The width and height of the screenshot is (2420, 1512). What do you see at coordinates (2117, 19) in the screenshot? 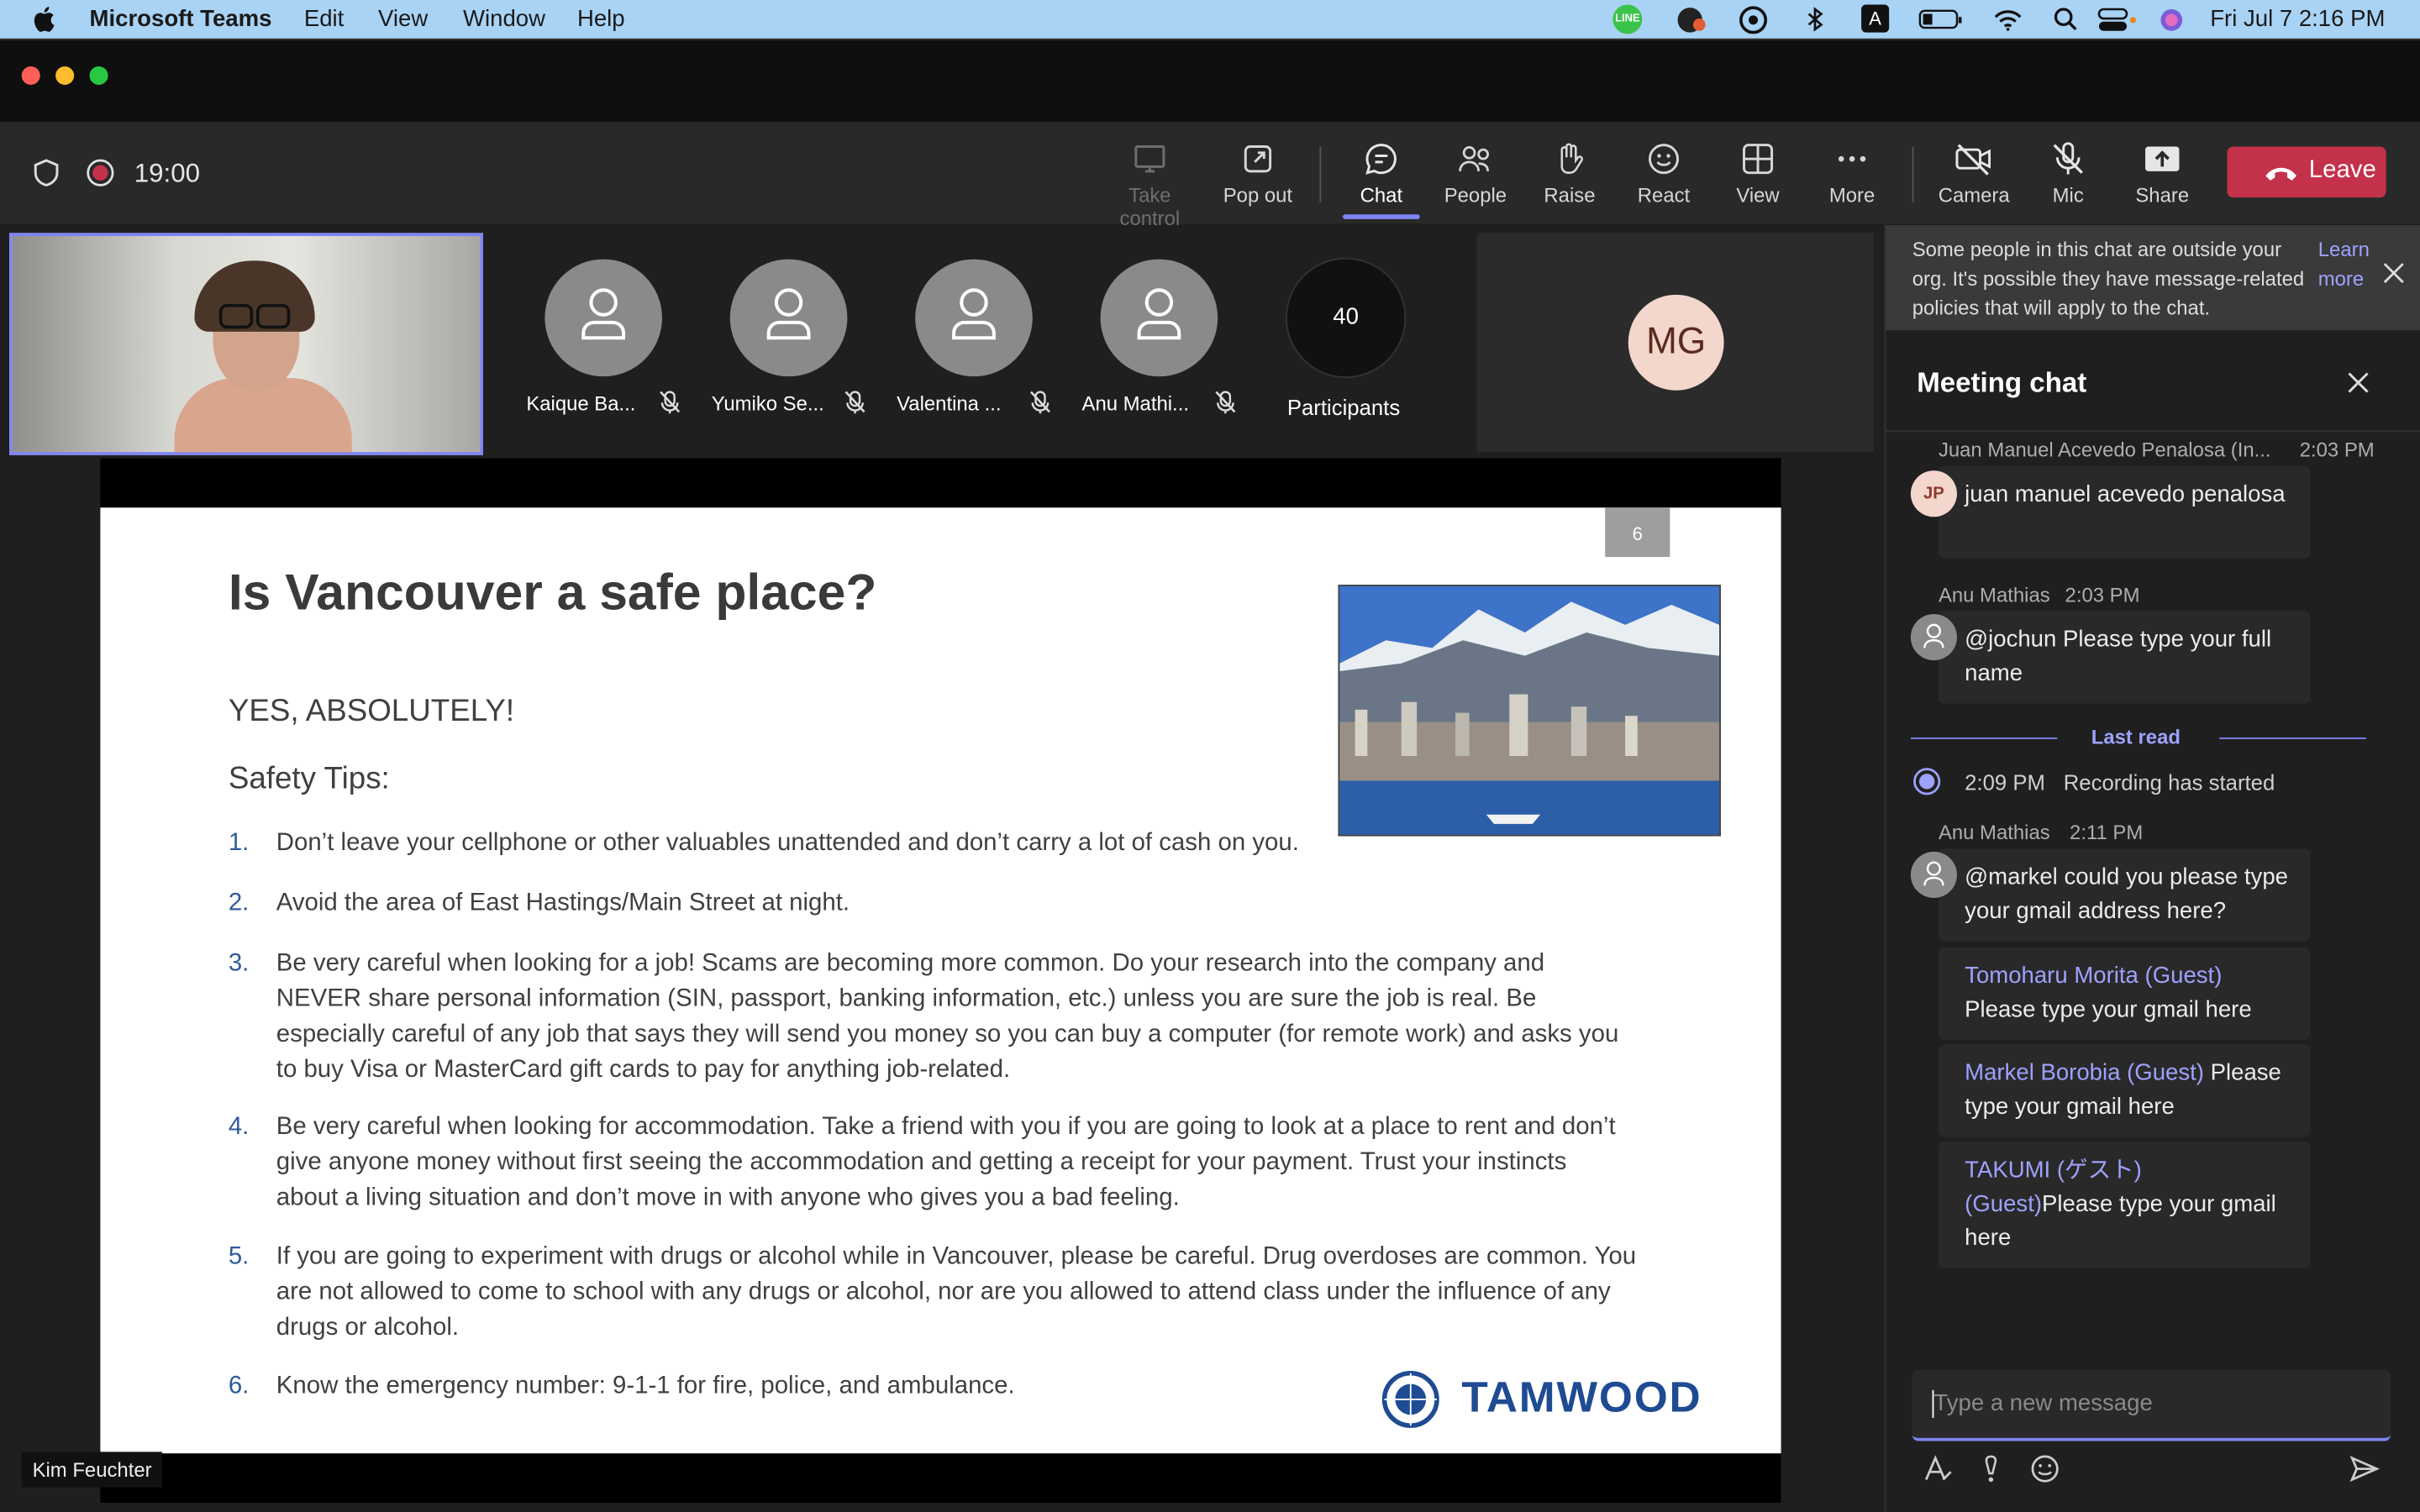
I see `control-center-icon` at bounding box center [2117, 19].